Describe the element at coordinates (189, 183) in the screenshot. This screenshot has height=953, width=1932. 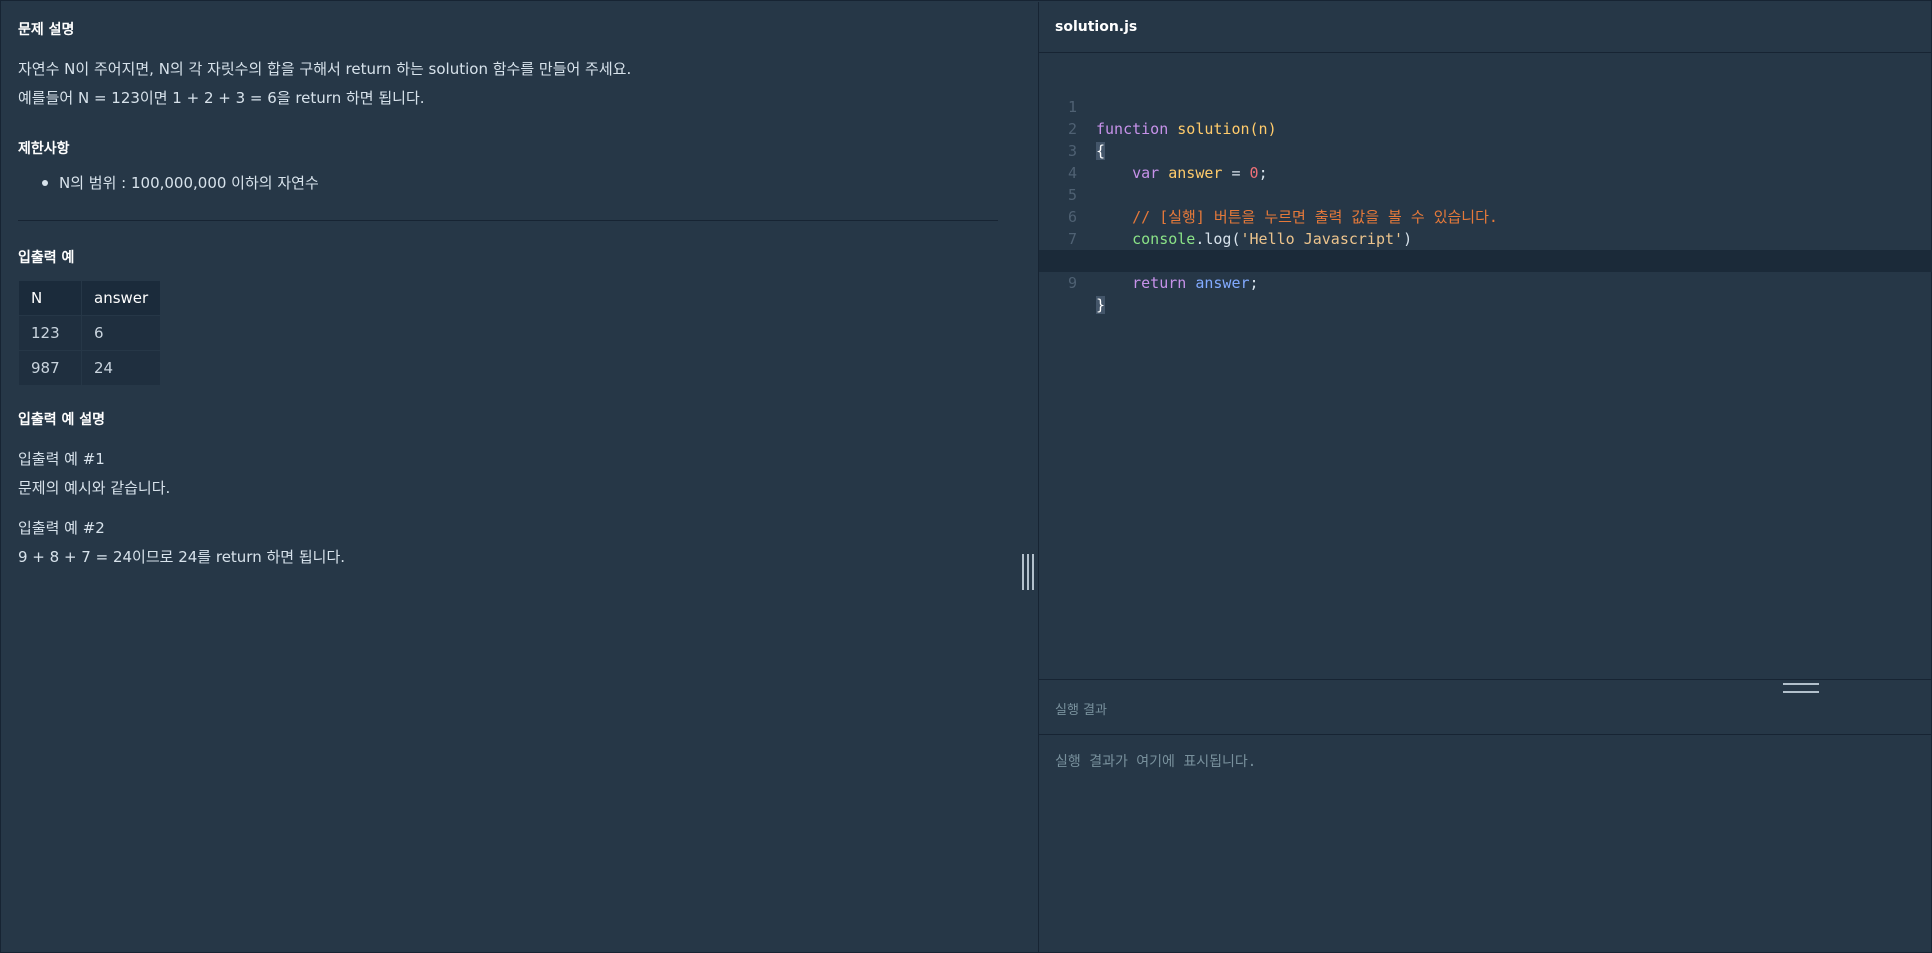
I see `constraint-text: N의 범위 : 100,000,000 이하의 자연수` at that location.